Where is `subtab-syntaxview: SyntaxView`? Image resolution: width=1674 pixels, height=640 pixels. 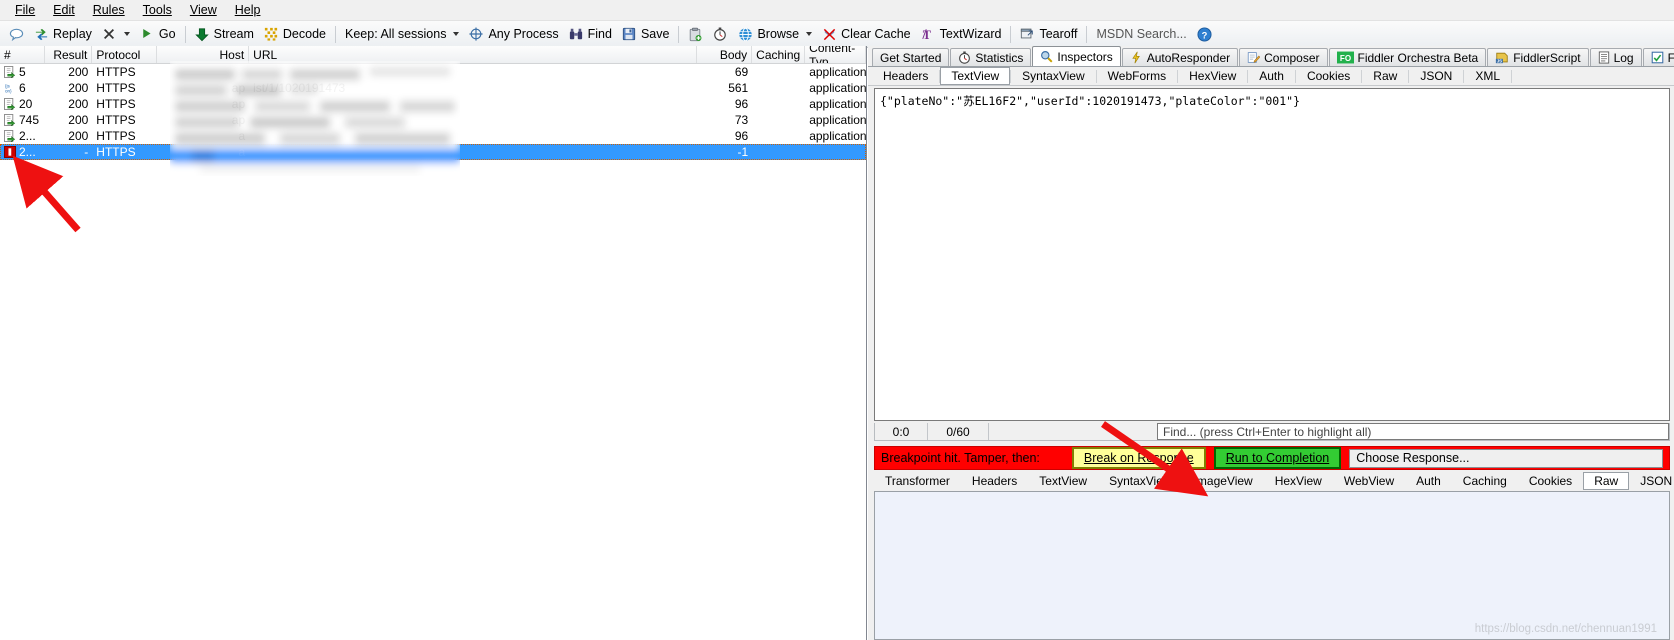
subtab-syntaxview: SyntaxView is located at coordinates (1053, 76).